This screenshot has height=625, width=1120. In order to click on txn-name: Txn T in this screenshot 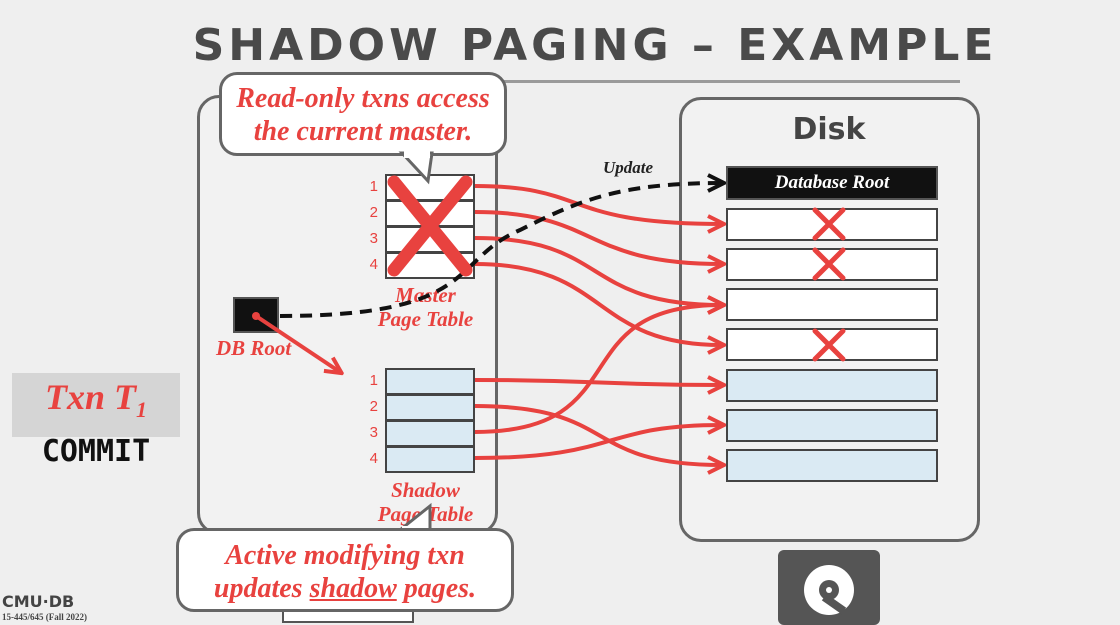, I will do `click(90, 397)`.